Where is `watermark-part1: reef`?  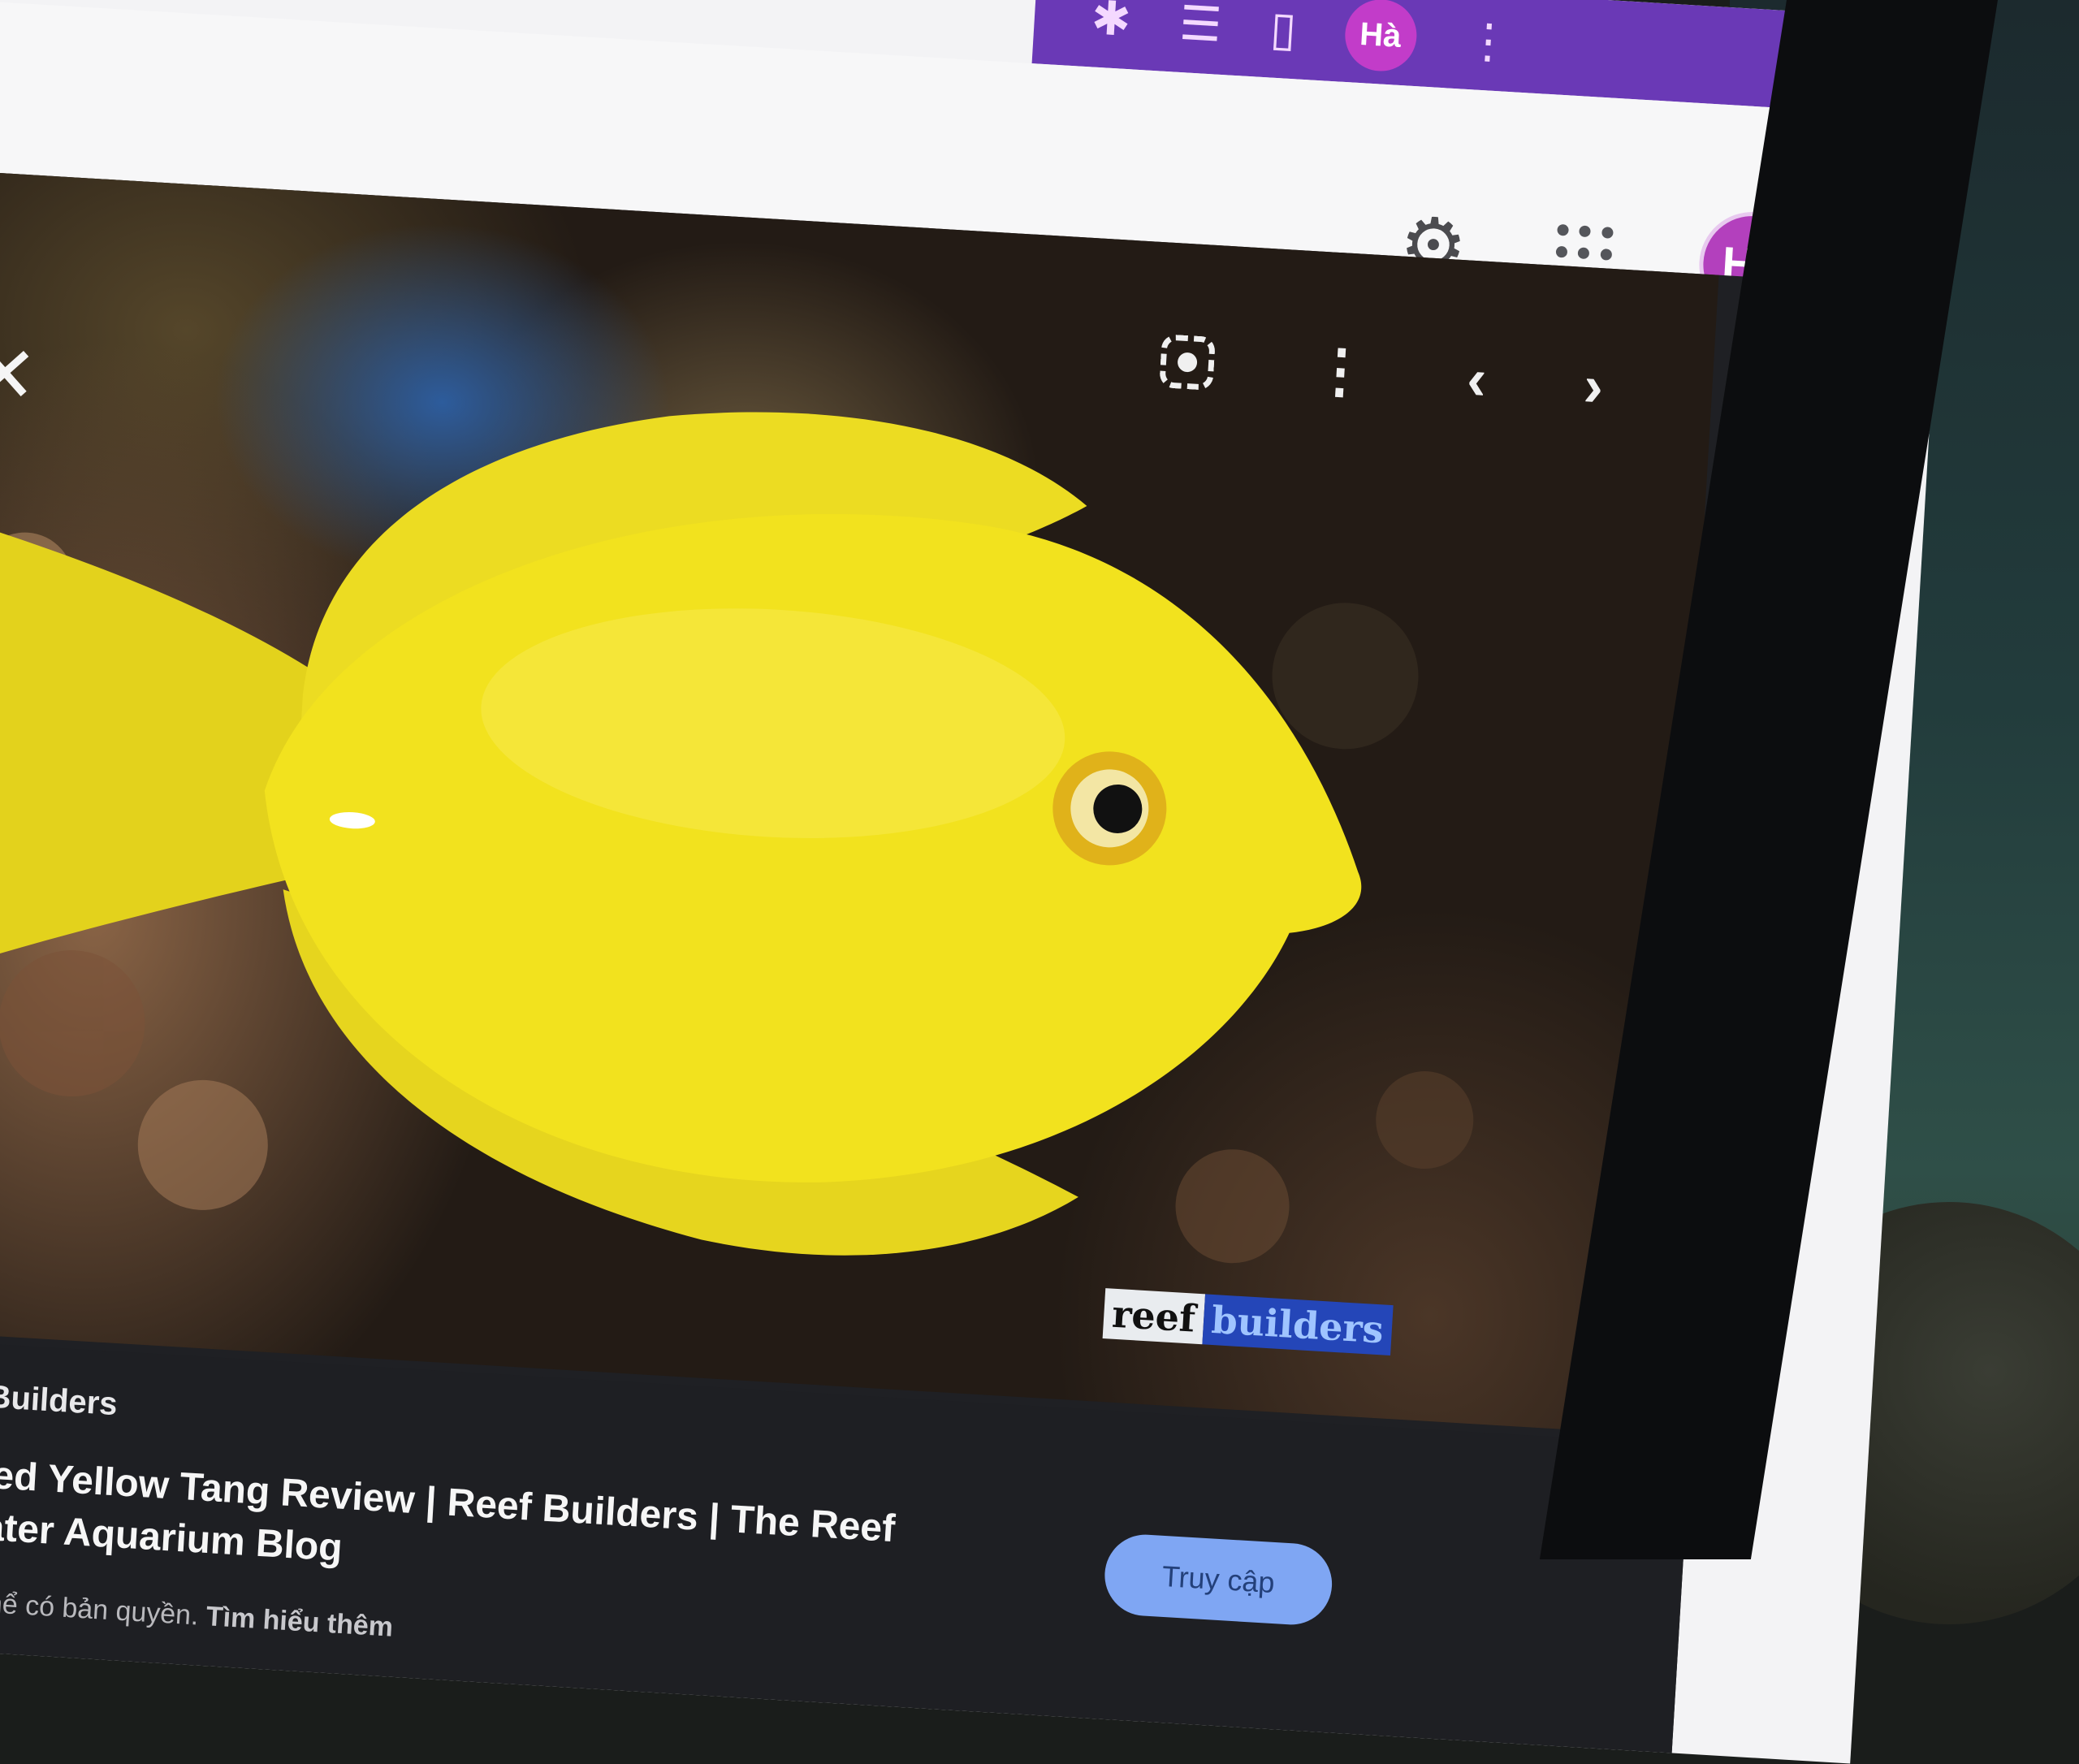
watermark-part1: reef is located at coordinates (1153, 1317).